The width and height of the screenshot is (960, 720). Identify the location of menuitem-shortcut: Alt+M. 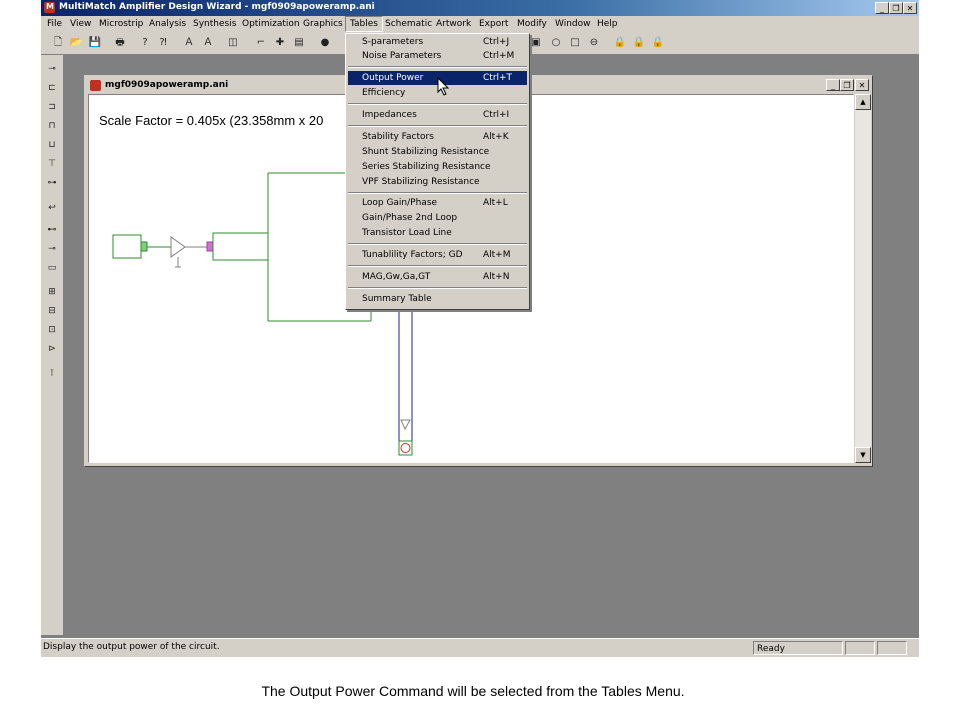
(497, 255).